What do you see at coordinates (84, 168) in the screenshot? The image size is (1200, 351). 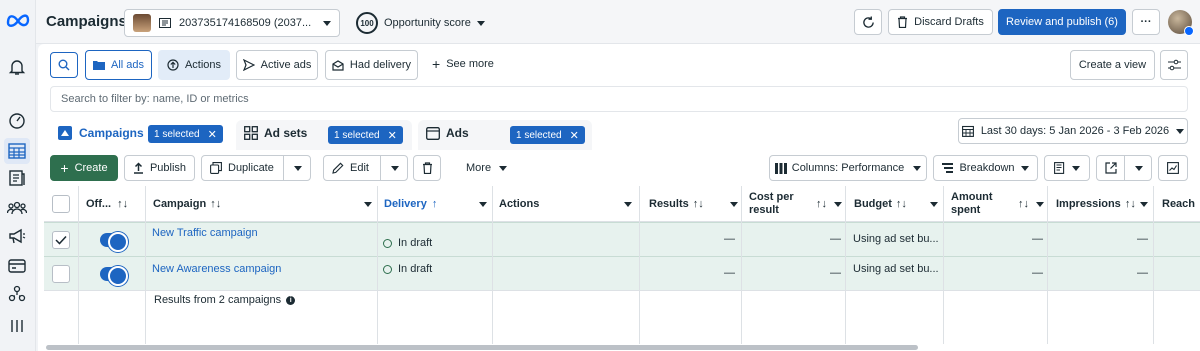 I see `create-button: + Create` at bounding box center [84, 168].